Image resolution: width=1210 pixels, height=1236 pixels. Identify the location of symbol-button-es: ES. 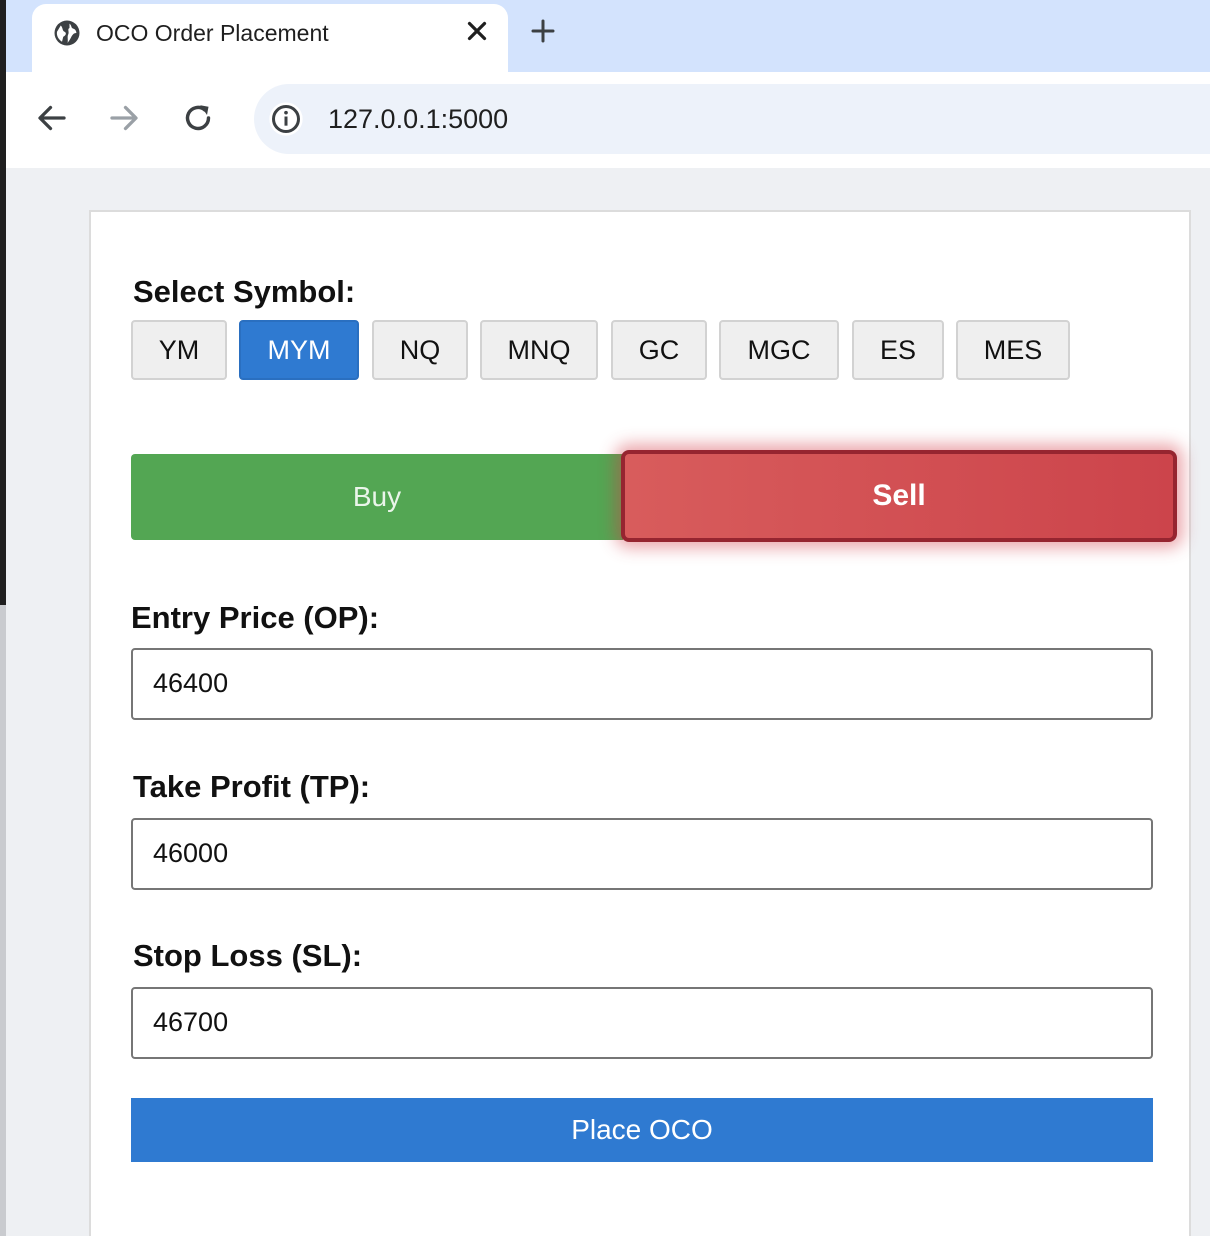
(898, 350).